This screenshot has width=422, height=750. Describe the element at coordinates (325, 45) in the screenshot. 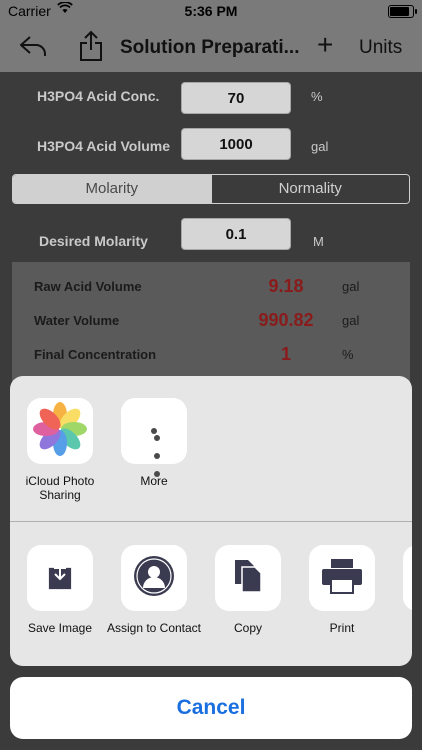

I see `add-button: +` at that location.